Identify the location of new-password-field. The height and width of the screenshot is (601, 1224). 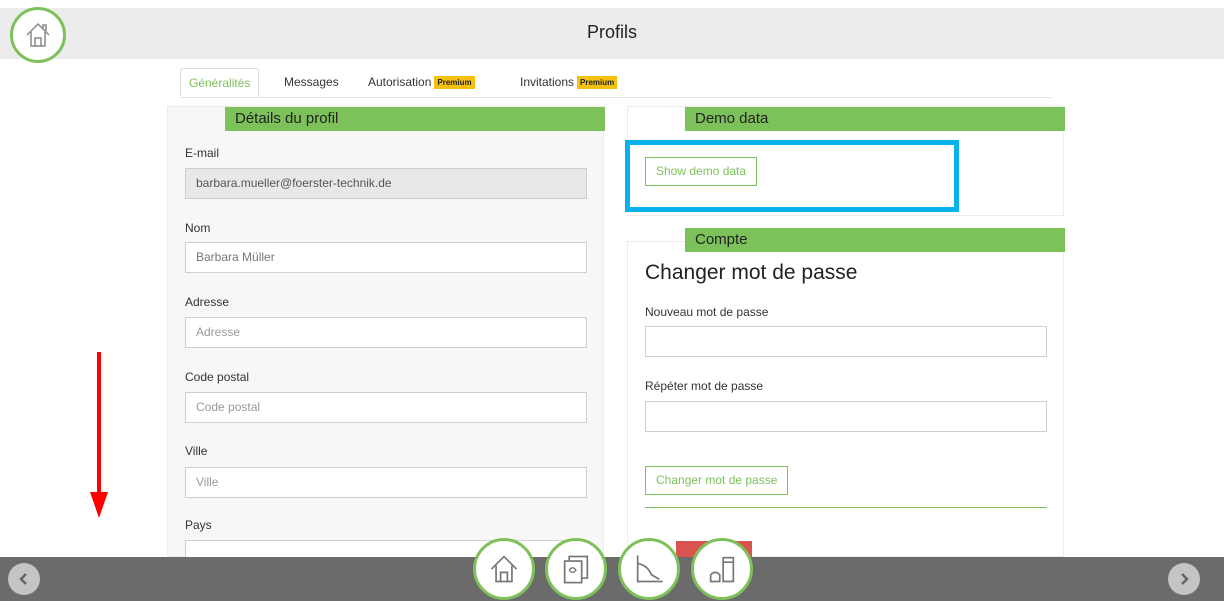
(846, 341).